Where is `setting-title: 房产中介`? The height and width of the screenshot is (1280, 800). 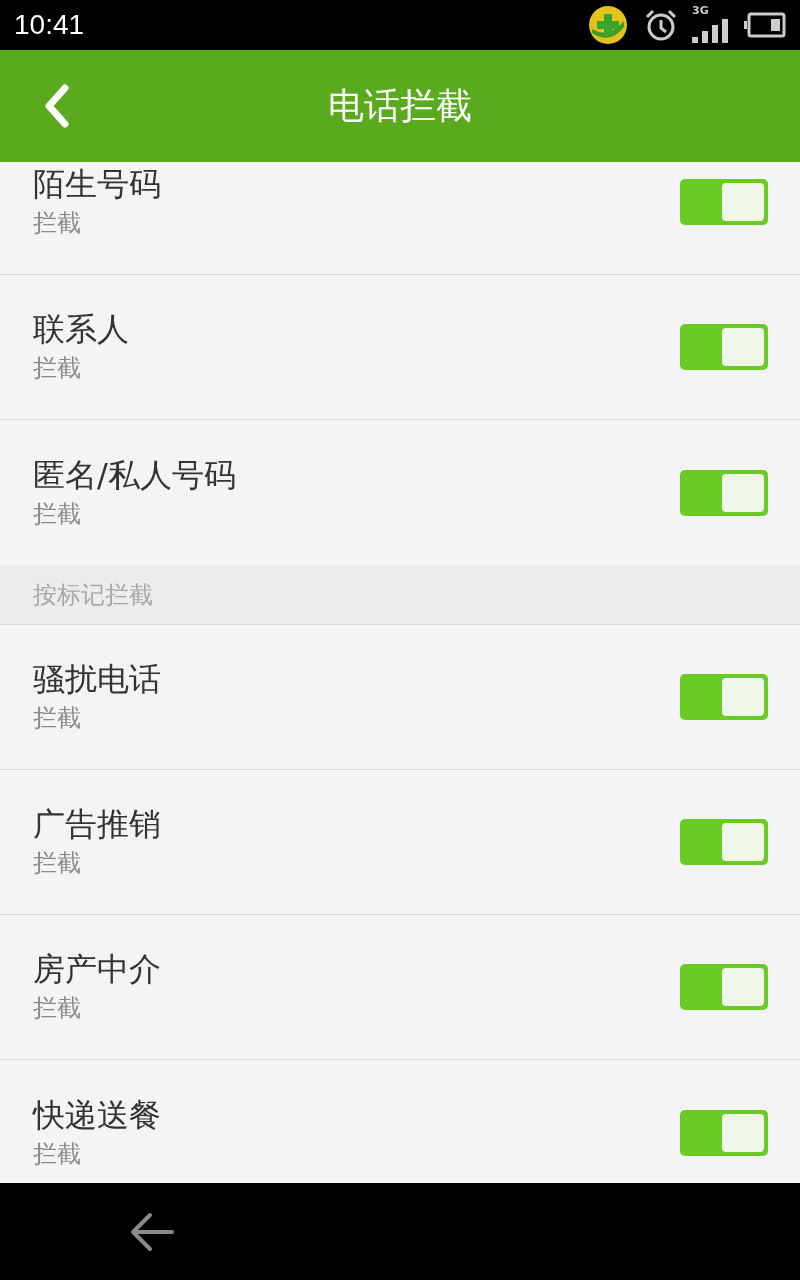 setting-title: 房产中介 is located at coordinates (97, 969).